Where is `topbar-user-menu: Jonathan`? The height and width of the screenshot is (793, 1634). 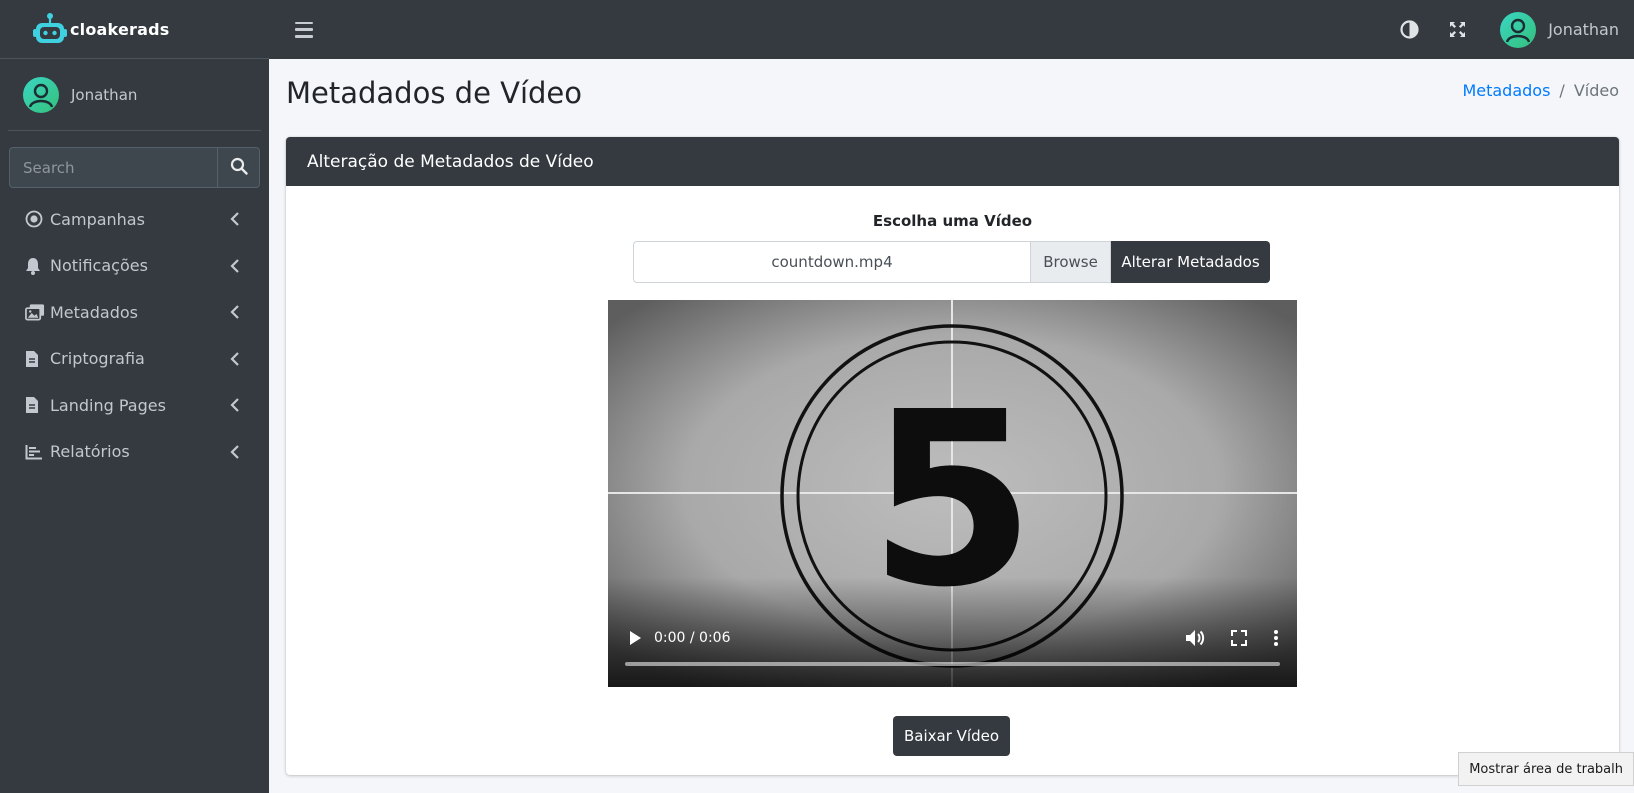
topbar-user-menu: Jonathan is located at coordinates (1559, 29).